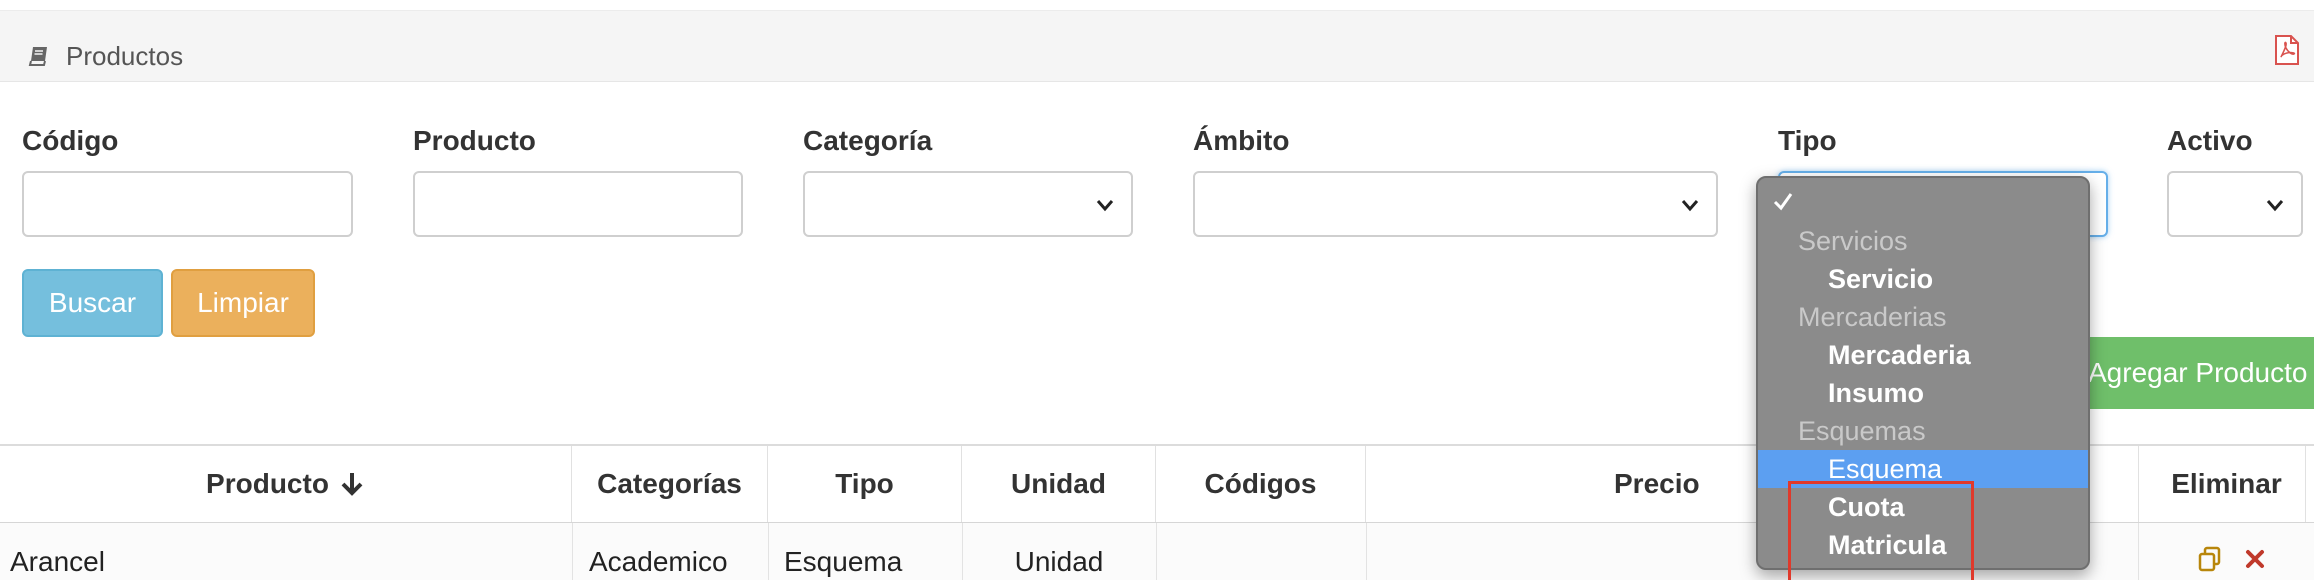 The width and height of the screenshot is (2314, 580). Describe the element at coordinates (2210, 140) in the screenshot. I see `activo-label: Activo` at that location.